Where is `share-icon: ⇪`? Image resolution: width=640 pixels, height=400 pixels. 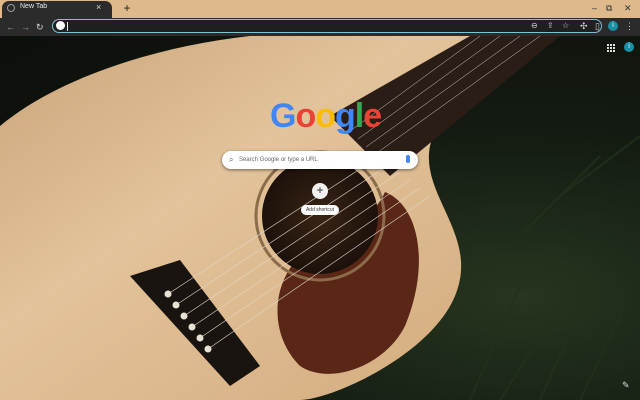
share-icon: ⇪ is located at coordinates (550, 26).